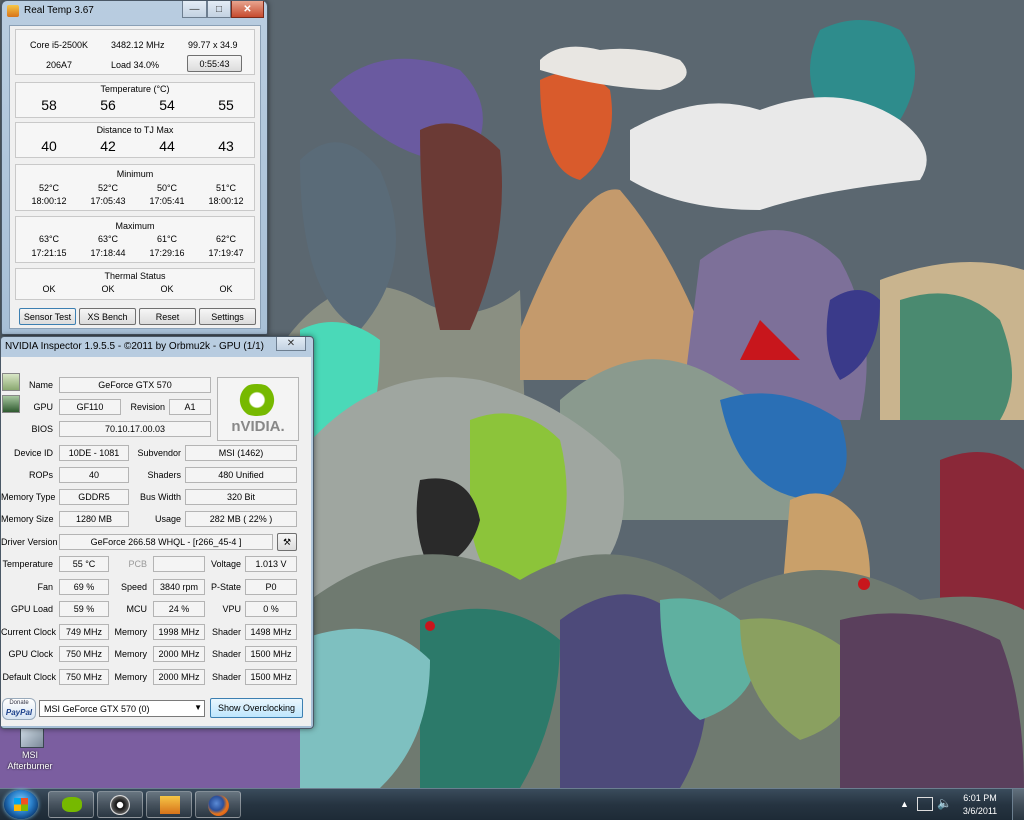 This screenshot has height=820, width=1024. Describe the element at coordinates (214, 63) in the screenshot. I see `elapsed-time-button: 0:55:43` at that location.